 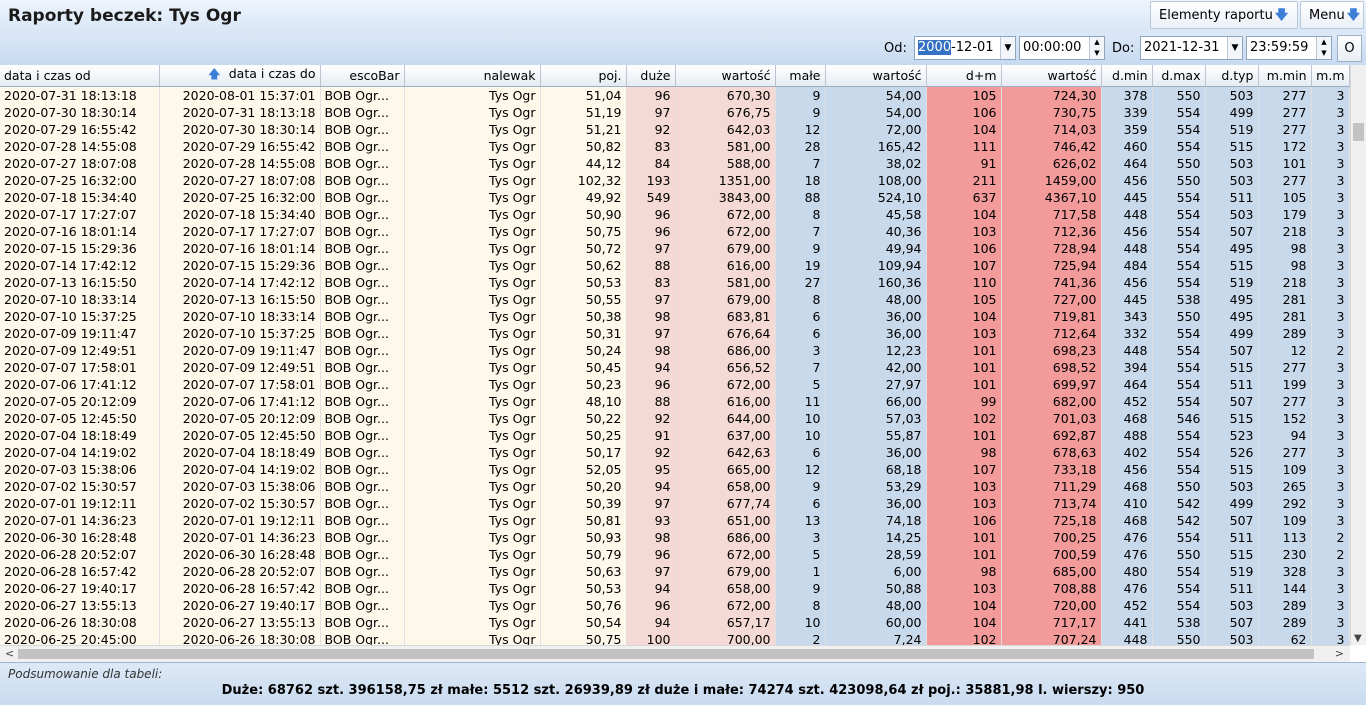 I want to click on column-header: d.min, so click(x=1127, y=76).